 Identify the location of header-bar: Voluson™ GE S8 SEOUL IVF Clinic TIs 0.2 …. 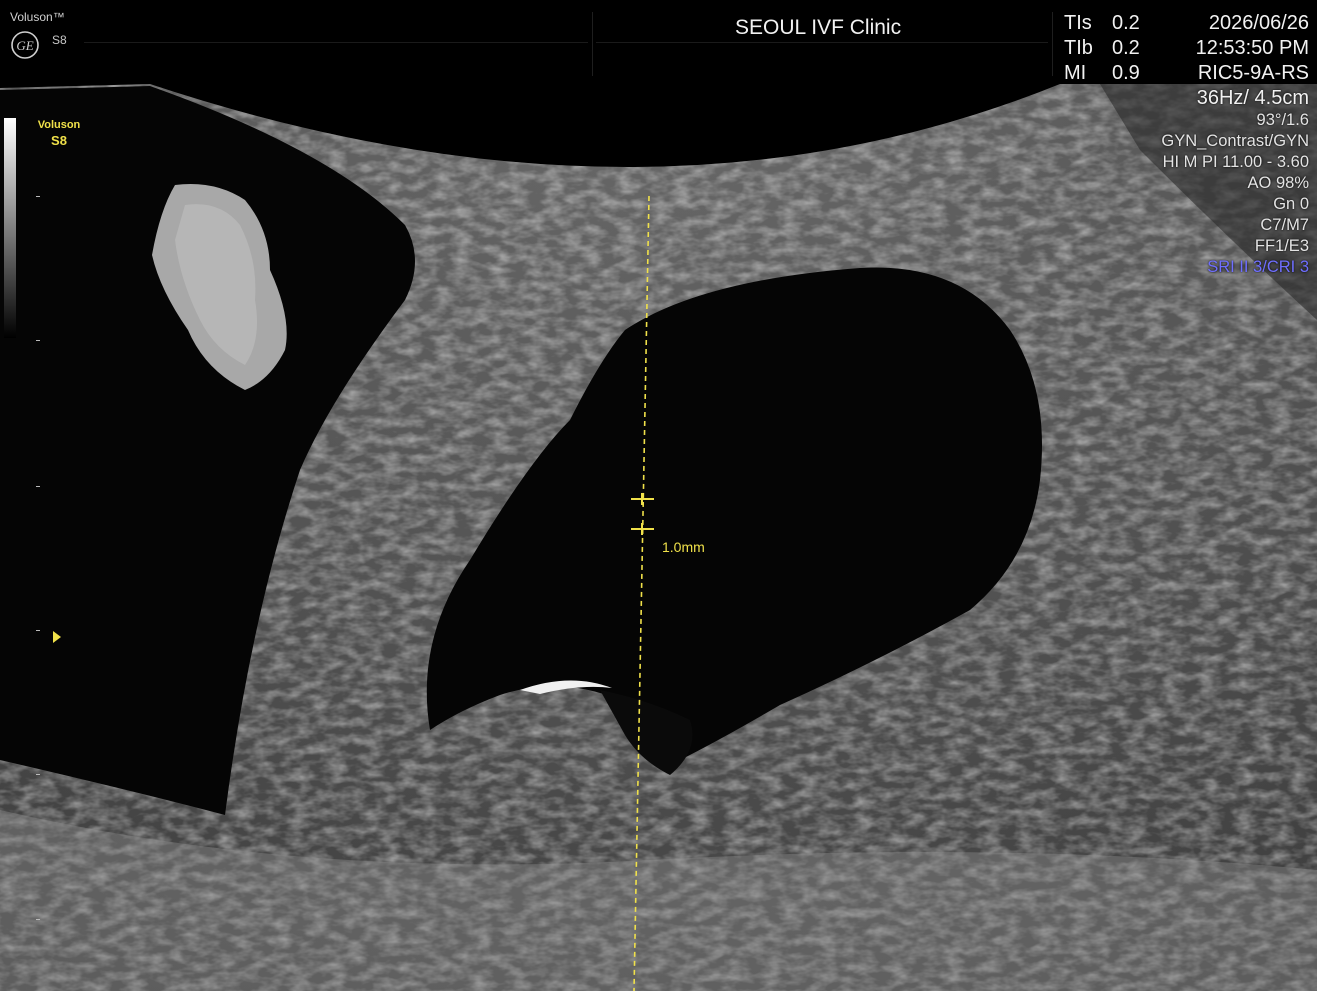
(658, 42).